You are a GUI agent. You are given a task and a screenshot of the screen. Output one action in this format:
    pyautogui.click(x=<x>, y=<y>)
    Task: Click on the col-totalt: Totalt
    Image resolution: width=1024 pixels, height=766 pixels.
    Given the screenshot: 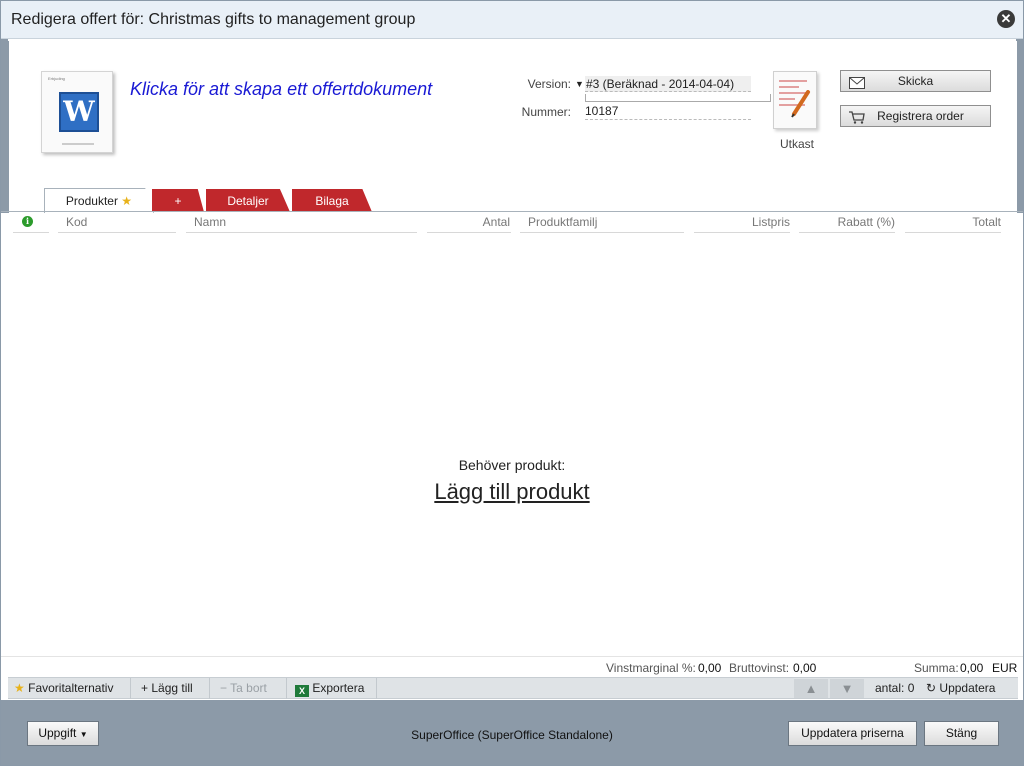 What is the action you would take?
    pyautogui.click(x=953, y=224)
    